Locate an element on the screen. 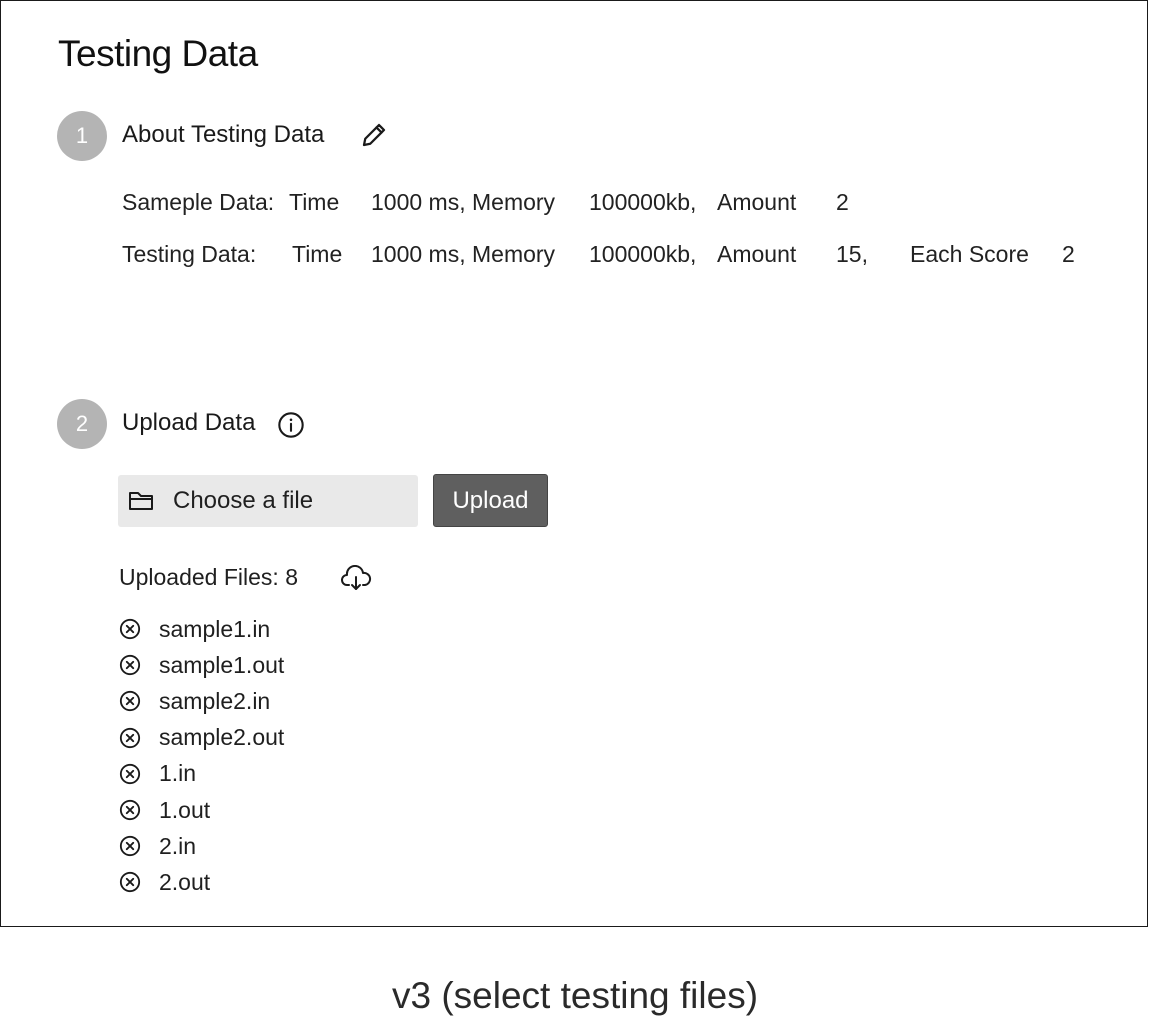 The width and height of the screenshot is (1150, 1024). testing-amount-value: 15, is located at coordinates (852, 254).